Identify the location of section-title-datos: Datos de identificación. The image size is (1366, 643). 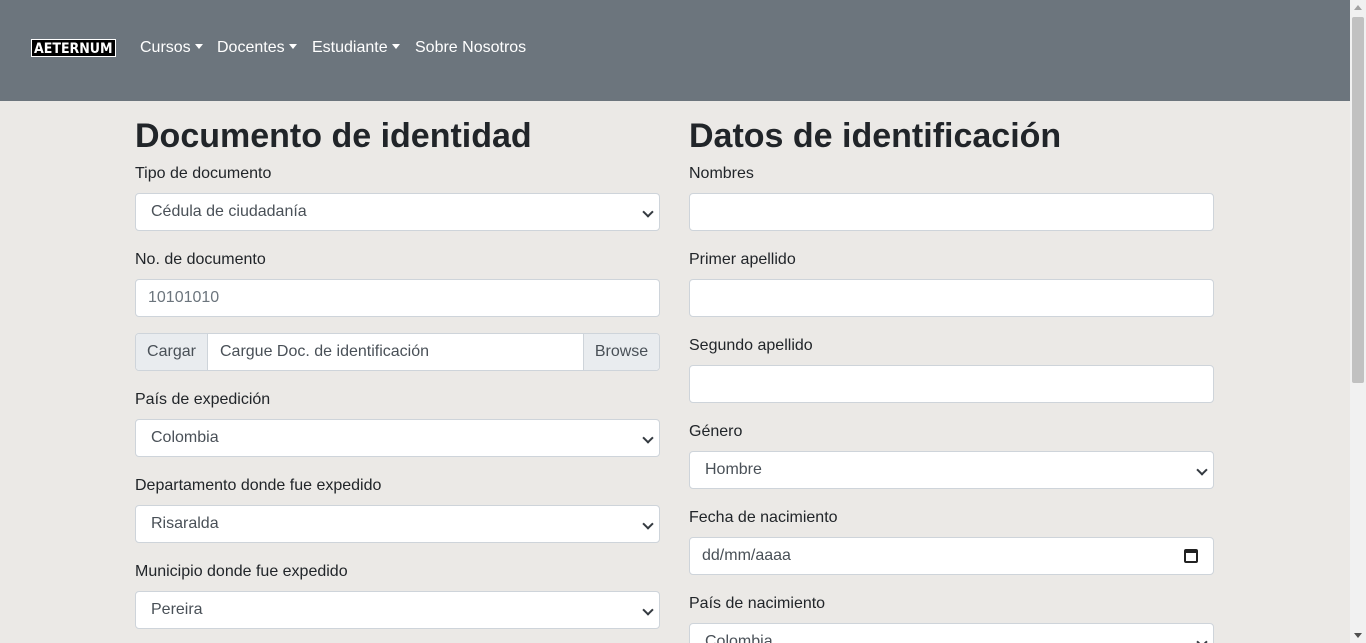
(875, 136).